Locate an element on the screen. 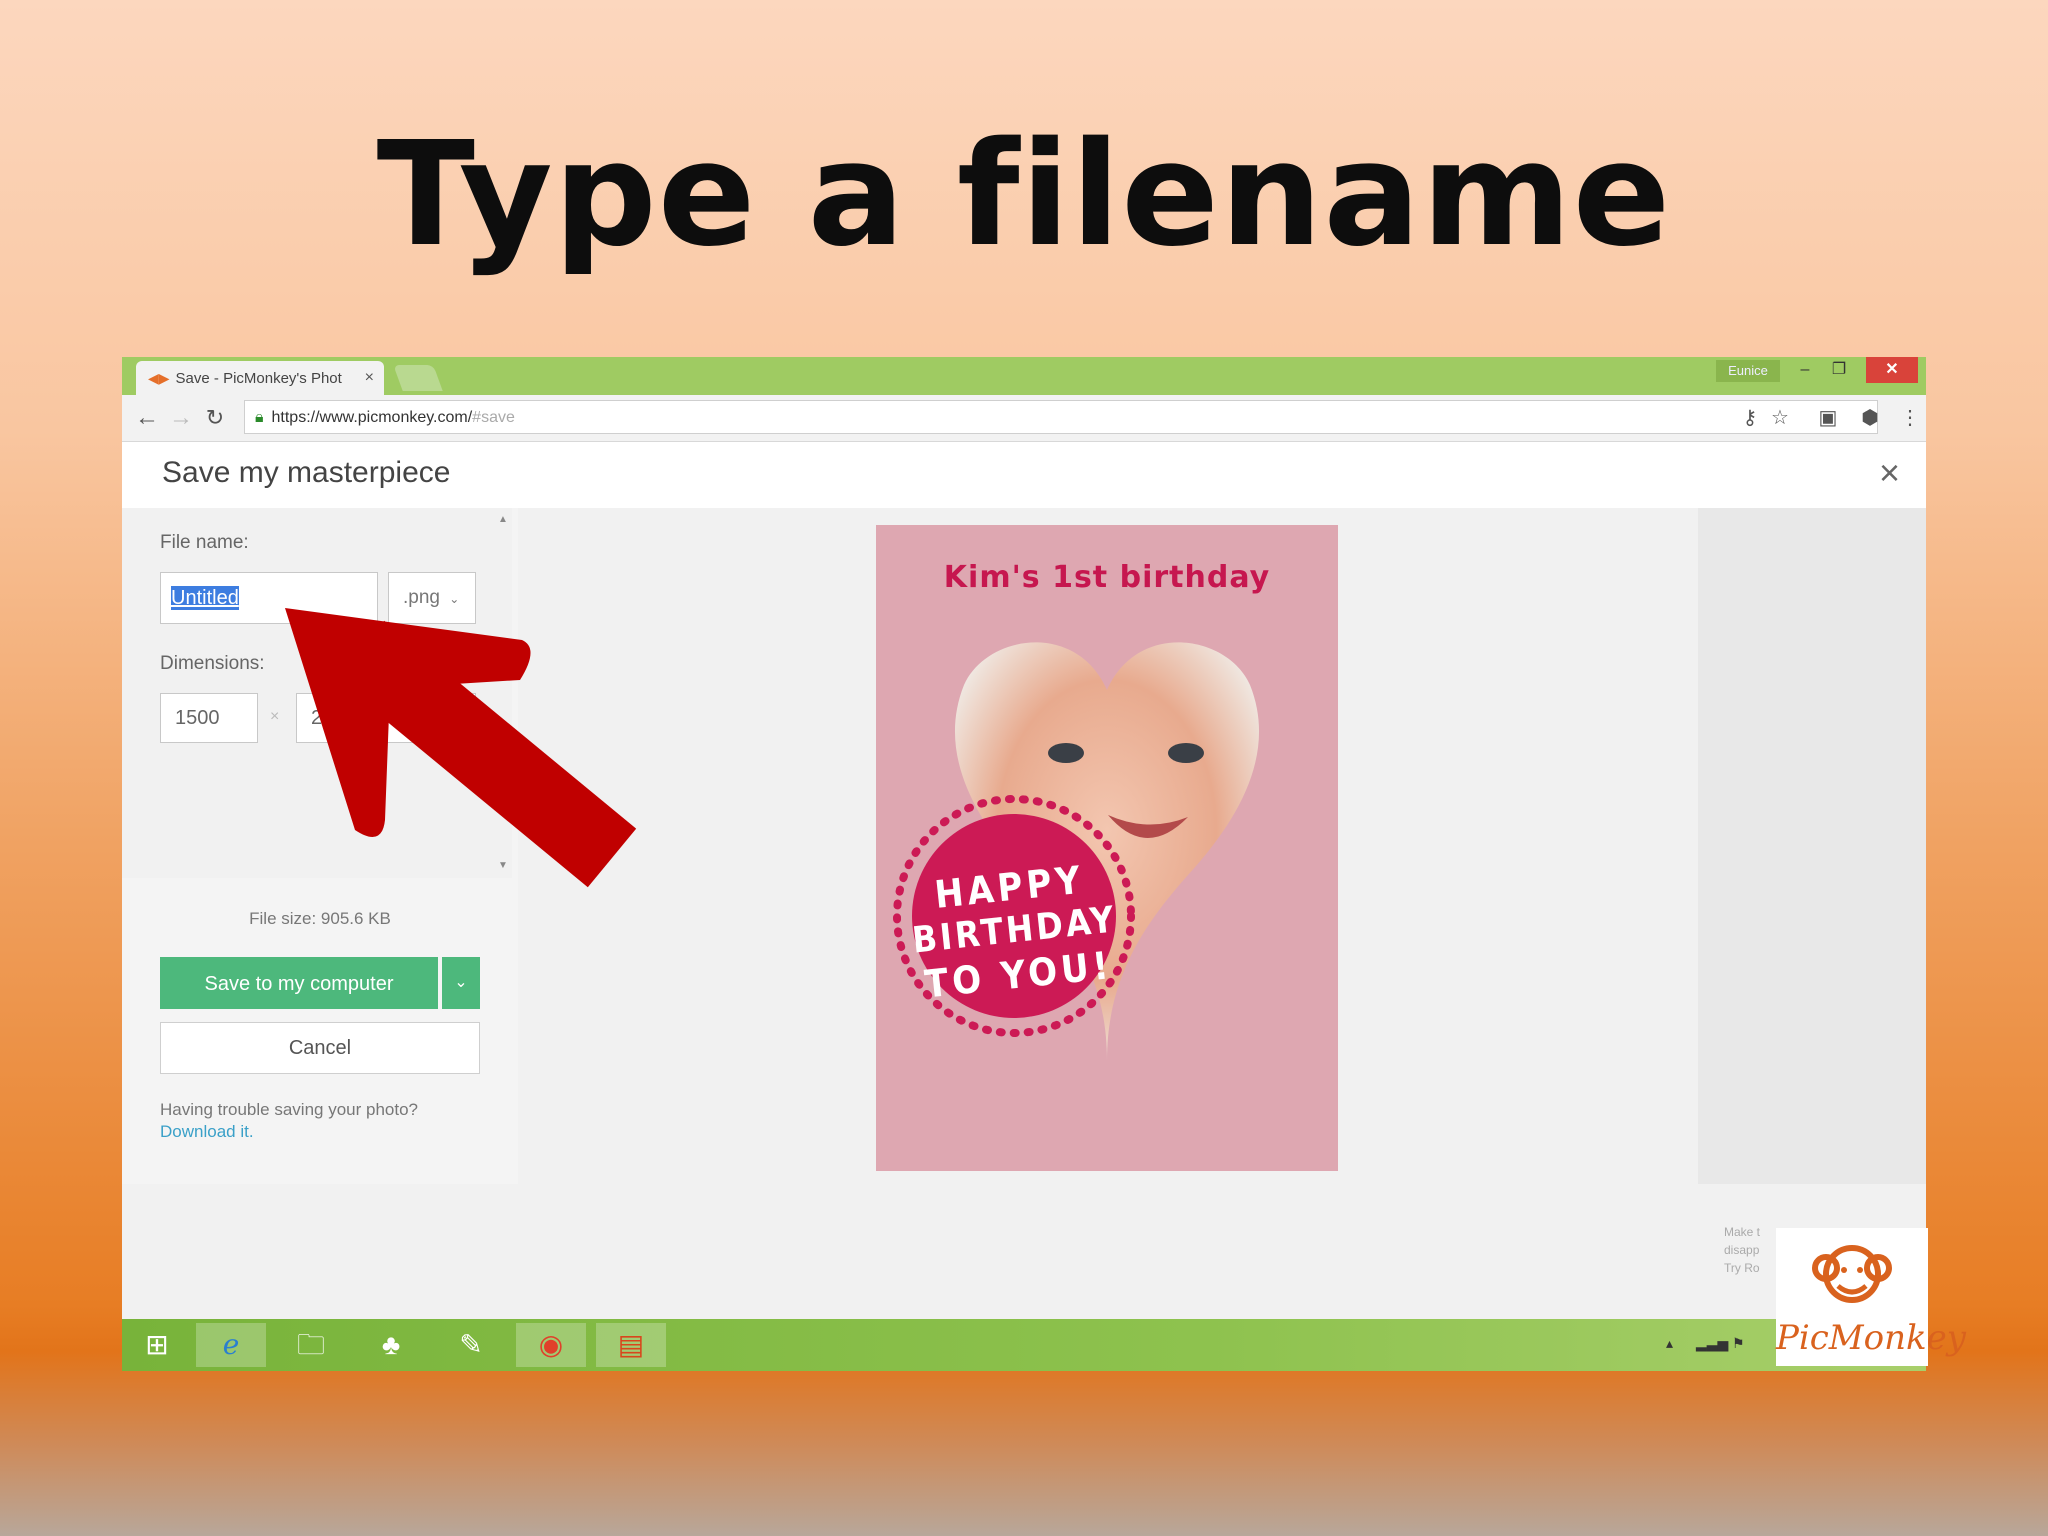 This screenshot has width=2048, height=1536. monkey-face-icon is located at coordinates (1852, 1274).